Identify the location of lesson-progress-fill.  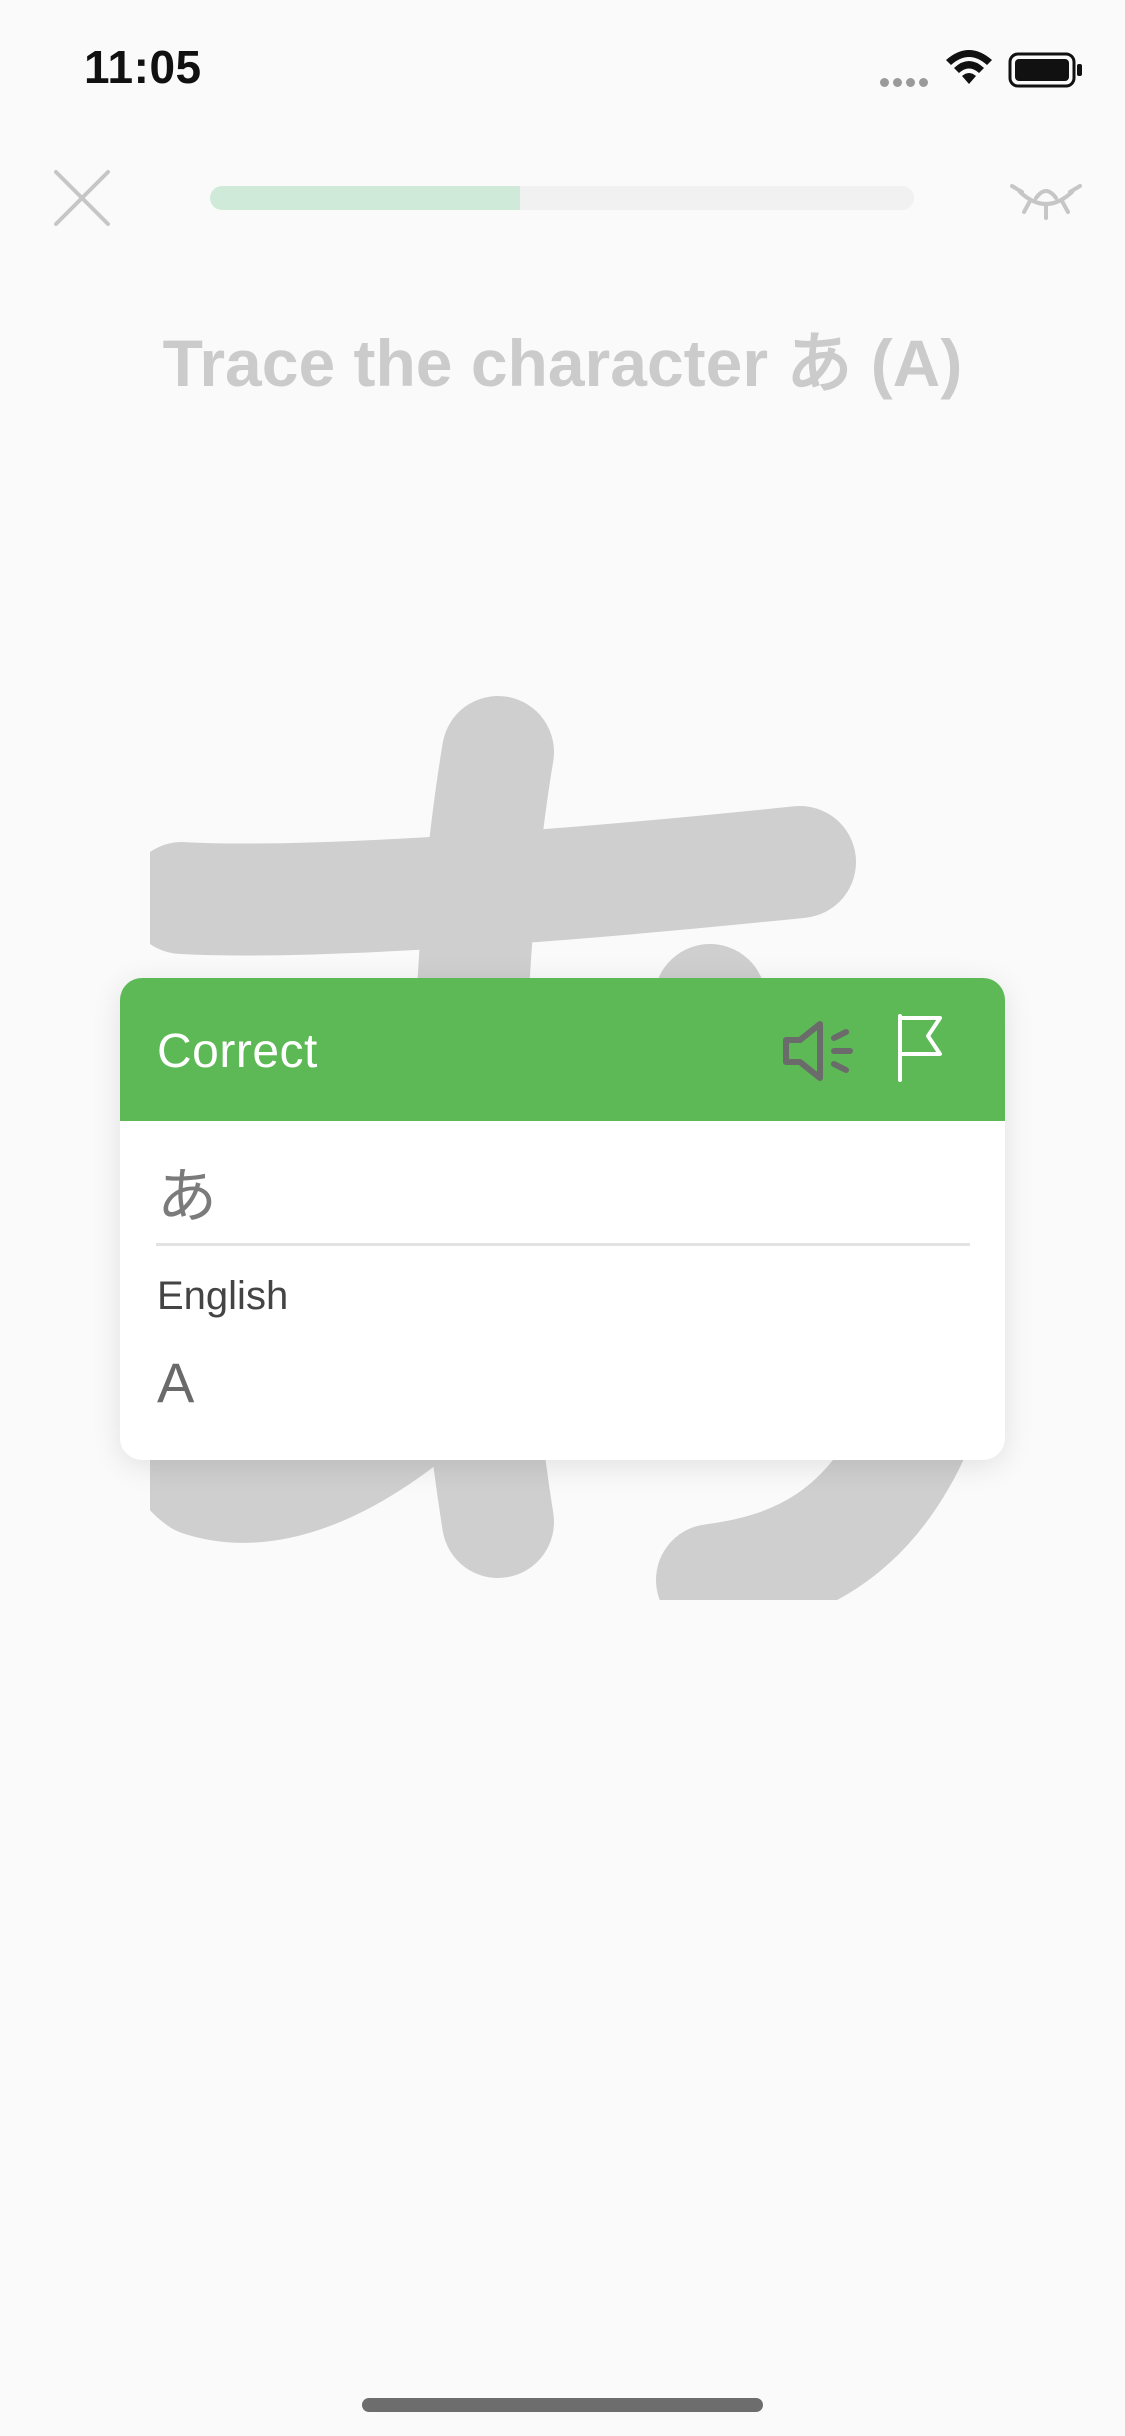
(365, 198).